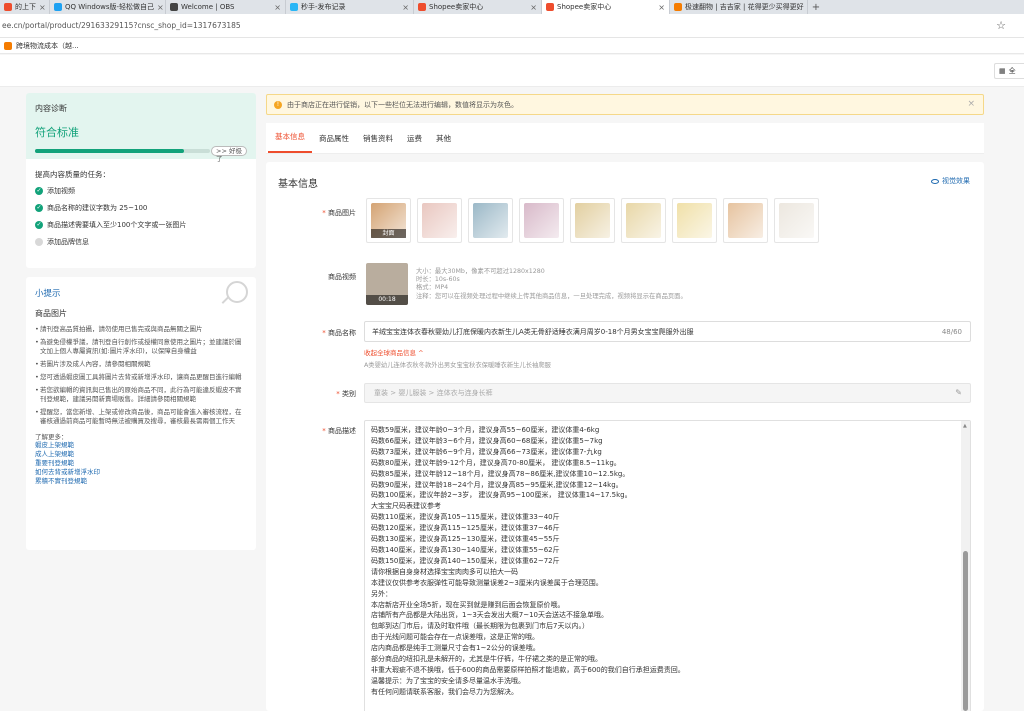  Describe the element at coordinates (108, 7) in the screenshot. I see `browser-tab: QQ Windows版-轻松做自己 ×` at that location.